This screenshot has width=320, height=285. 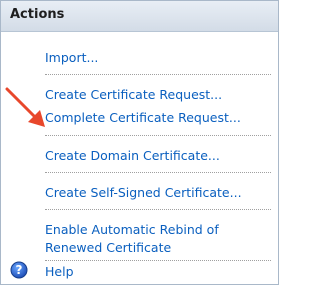 I want to click on action-enable-automatic-rebind-line-1: Enable Automatic Rebind of, so click(x=132, y=229).